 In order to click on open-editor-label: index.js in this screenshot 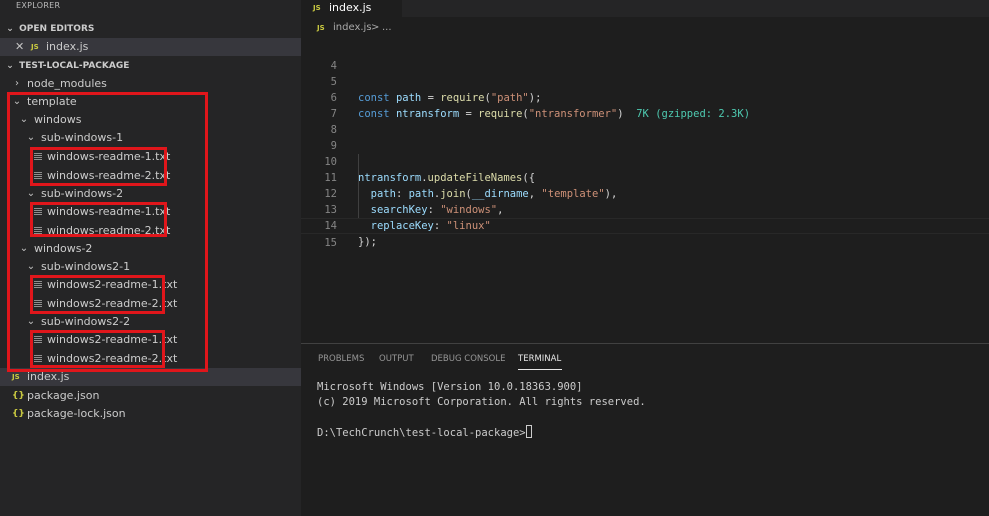, I will do `click(67, 46)`.